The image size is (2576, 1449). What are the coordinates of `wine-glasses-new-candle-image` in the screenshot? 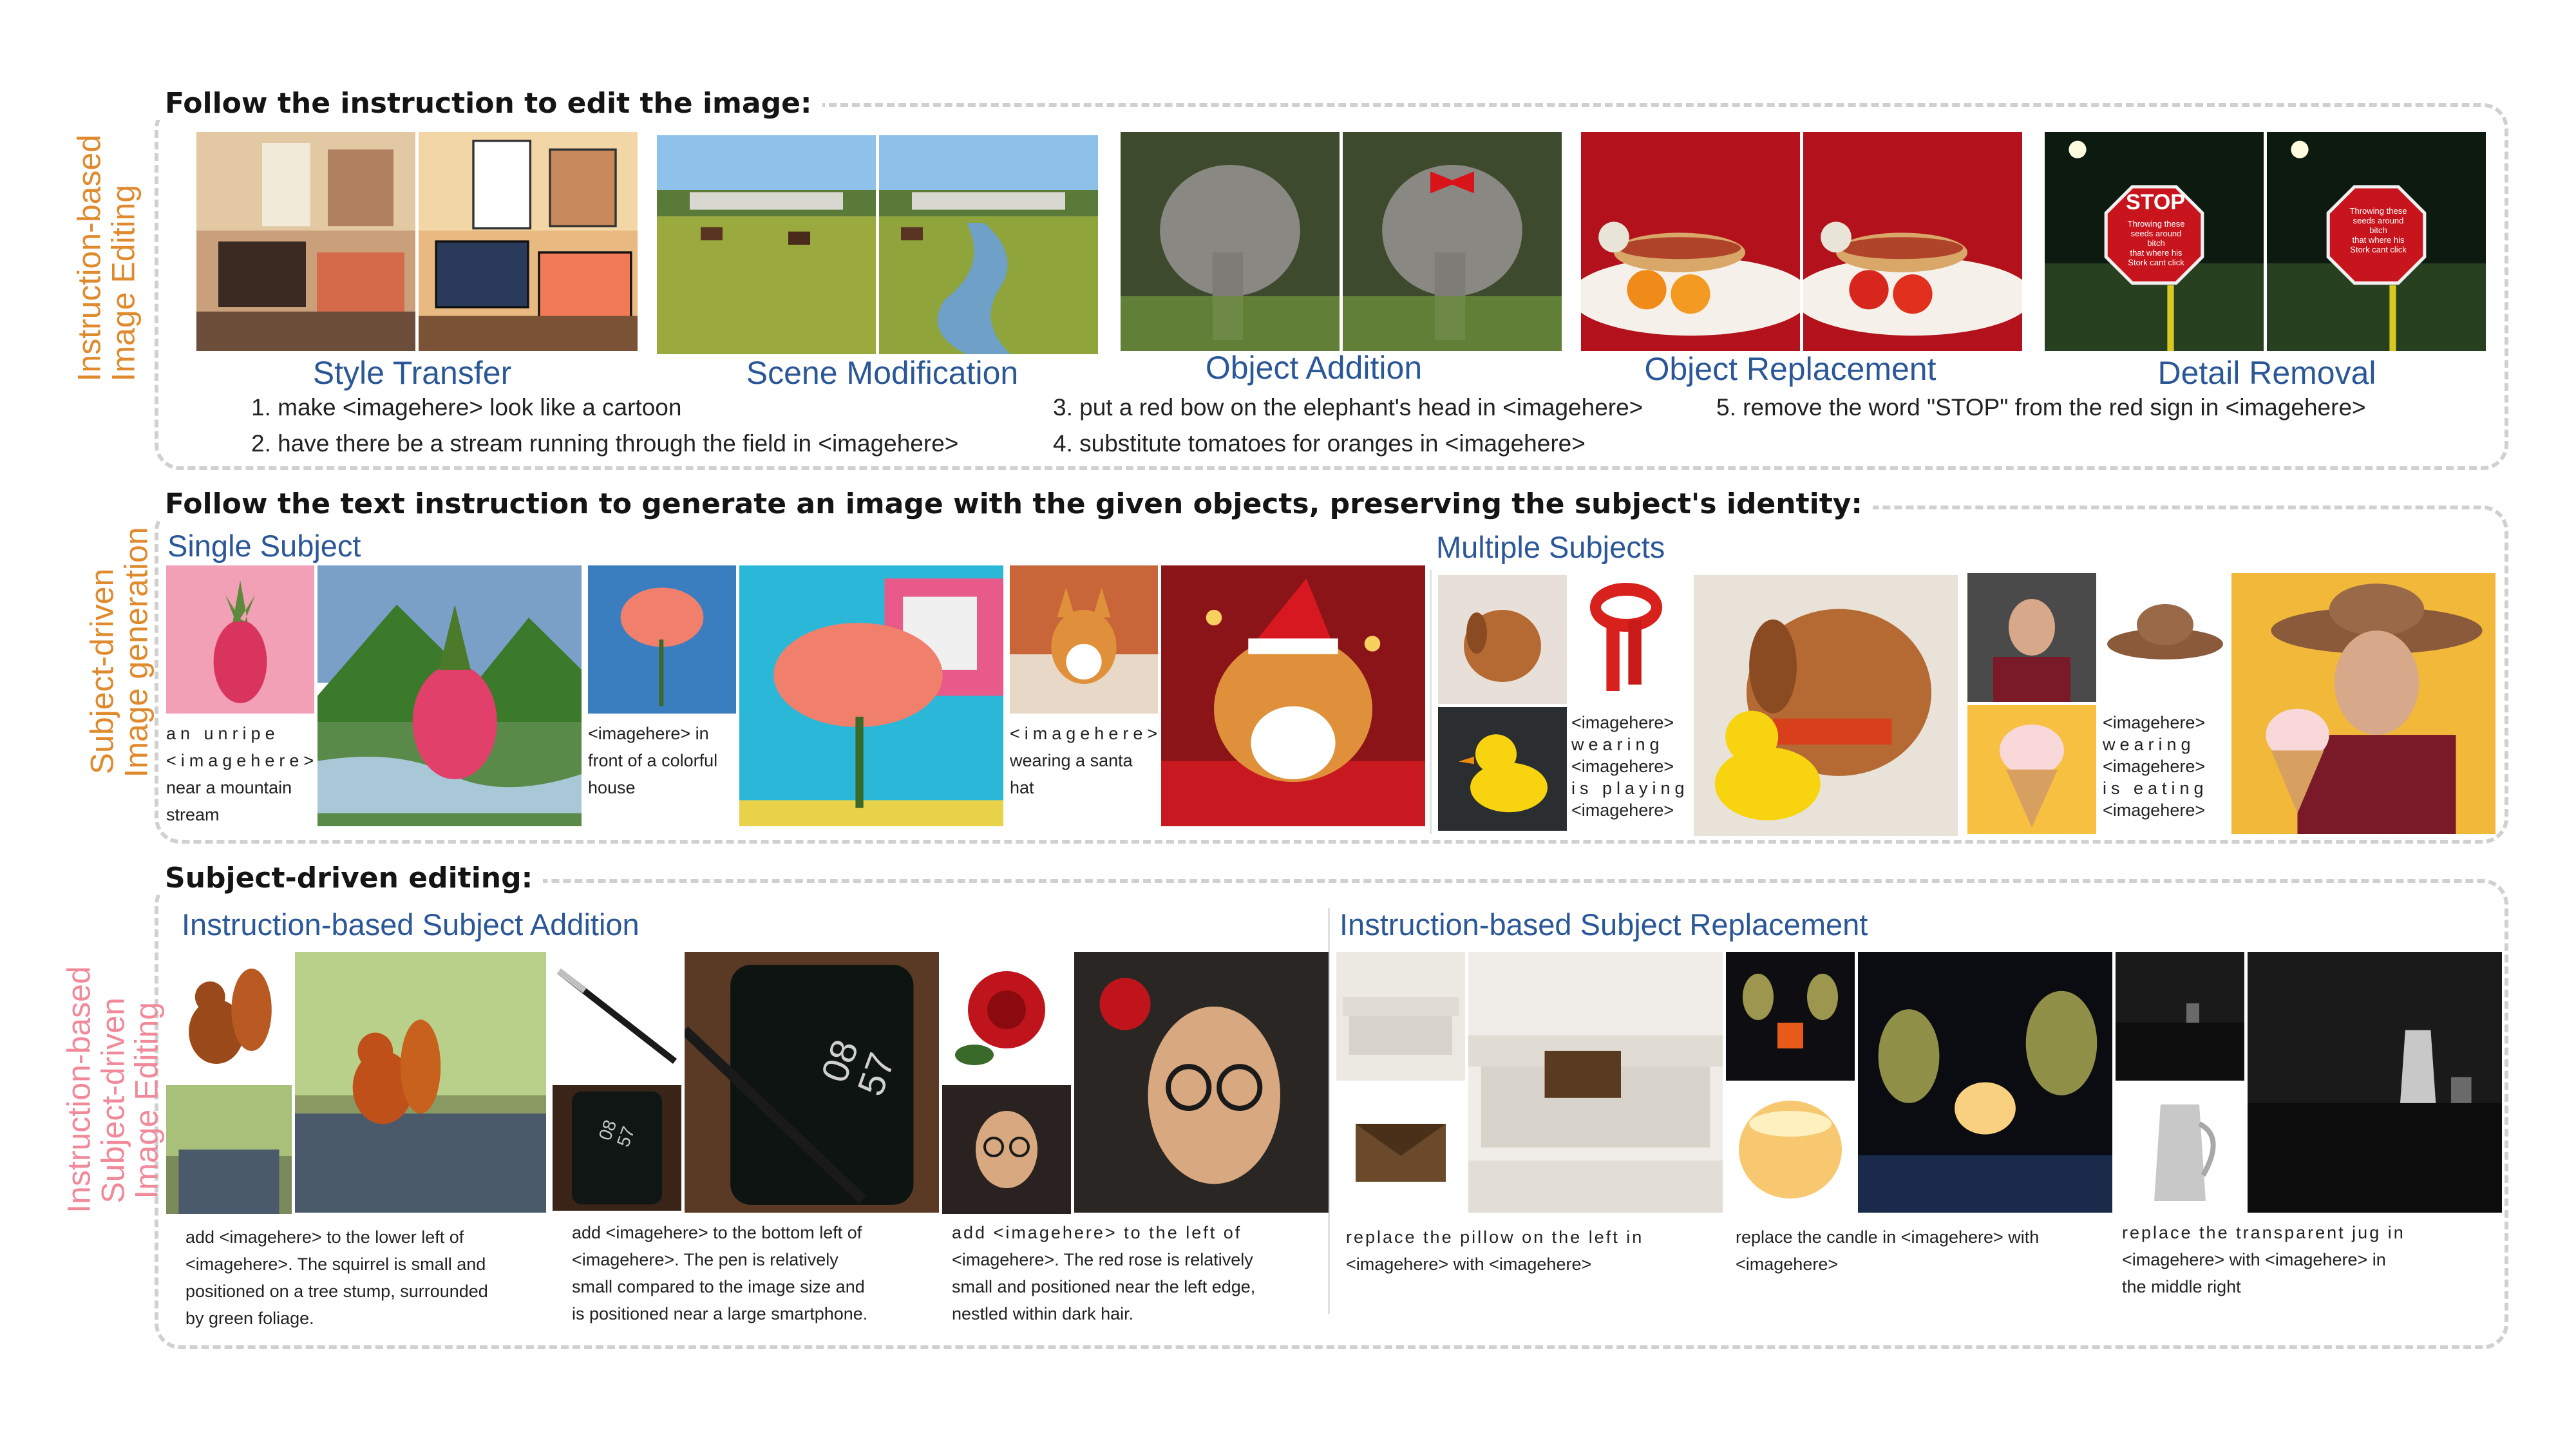 It's located at (1985, 1082).